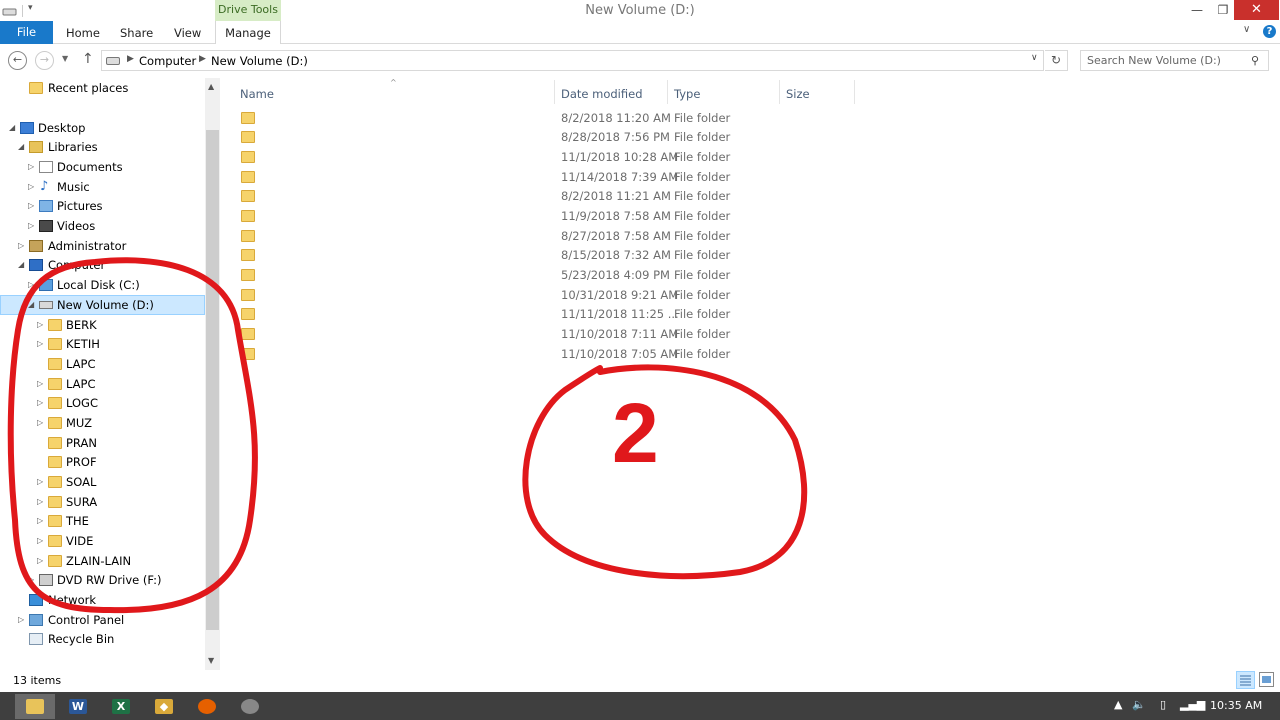  What do you see at coordinates (136, 32) in the screenshot?
I see `tab-share: Share` at bounding box center [136, 32].